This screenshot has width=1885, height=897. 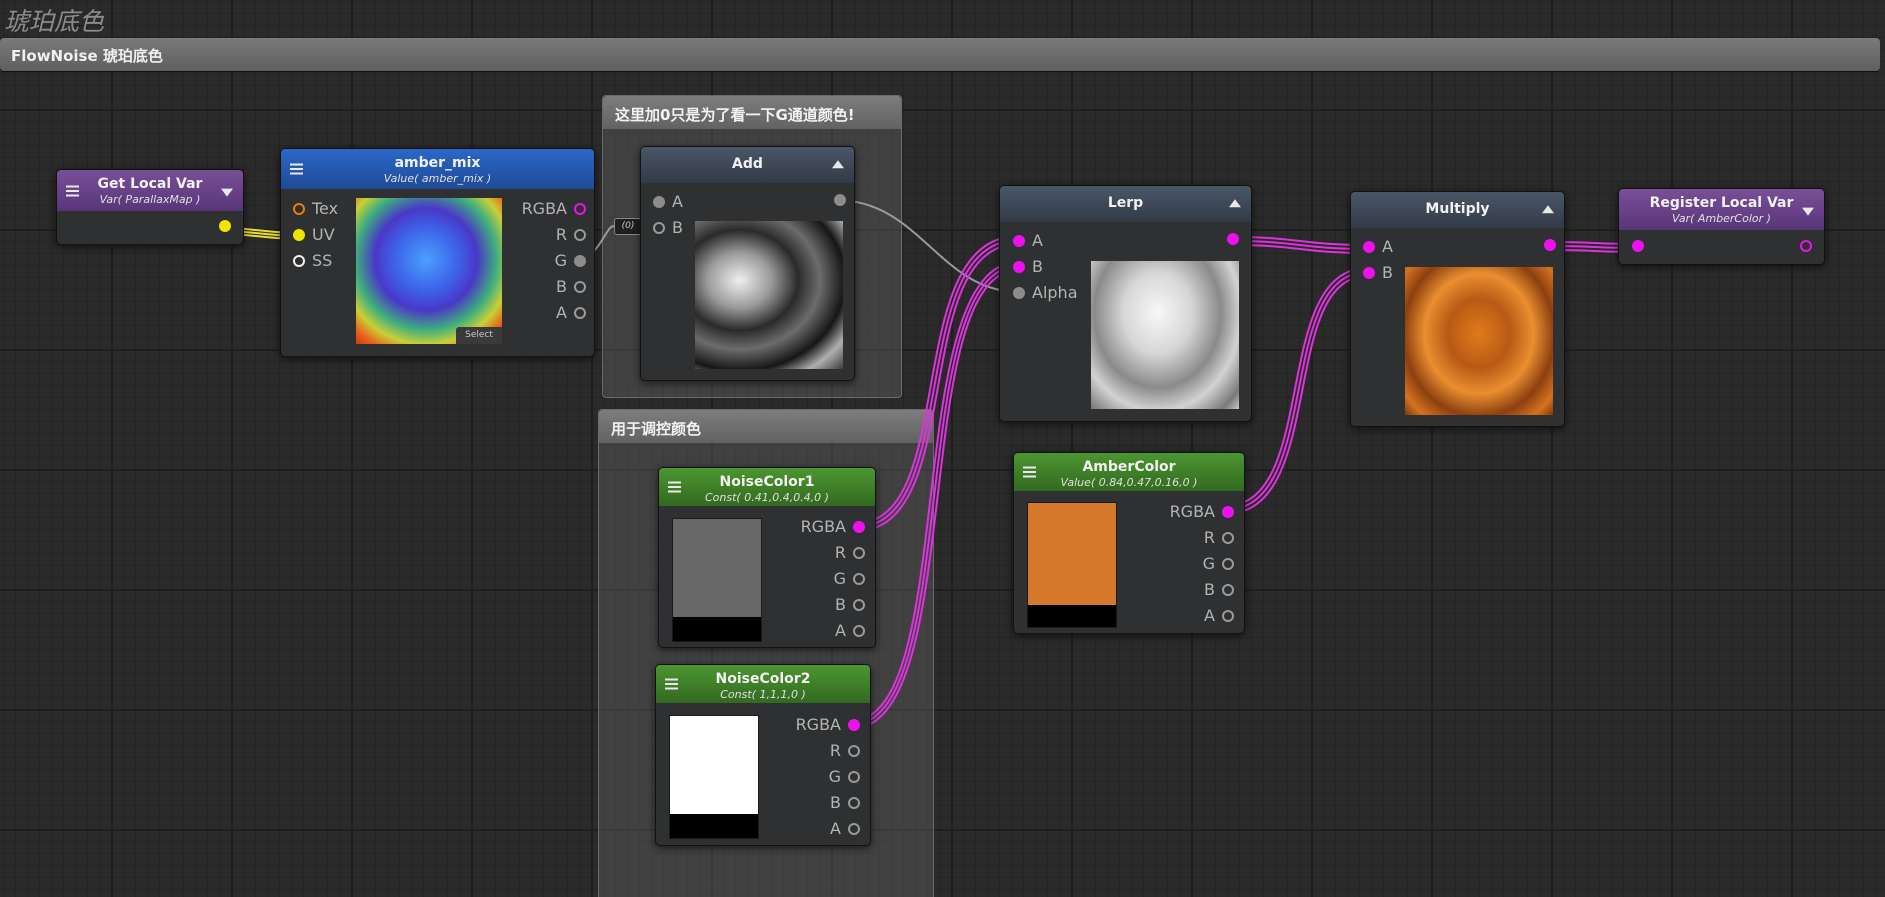 I want to click on node-header: AmberColor Value( 0.84,0.47,0.16,0 ), so click(x=1129, y=472).